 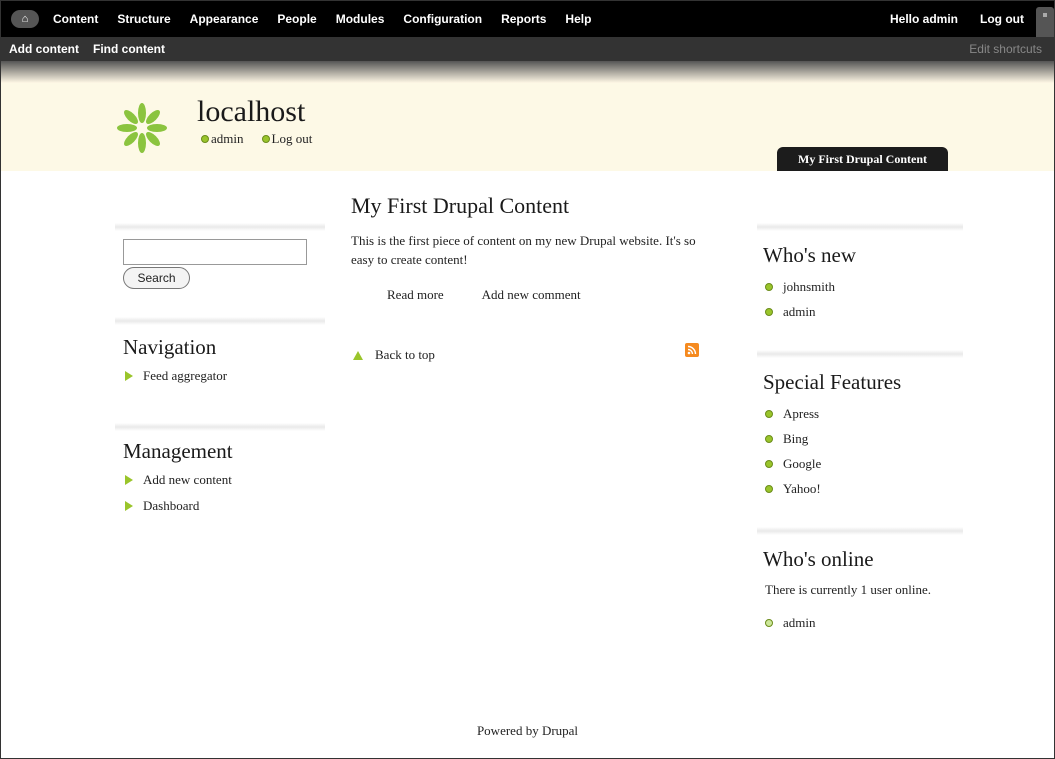 I want to click on node-links: Read more Add new comment, so click(x=549, y=295).